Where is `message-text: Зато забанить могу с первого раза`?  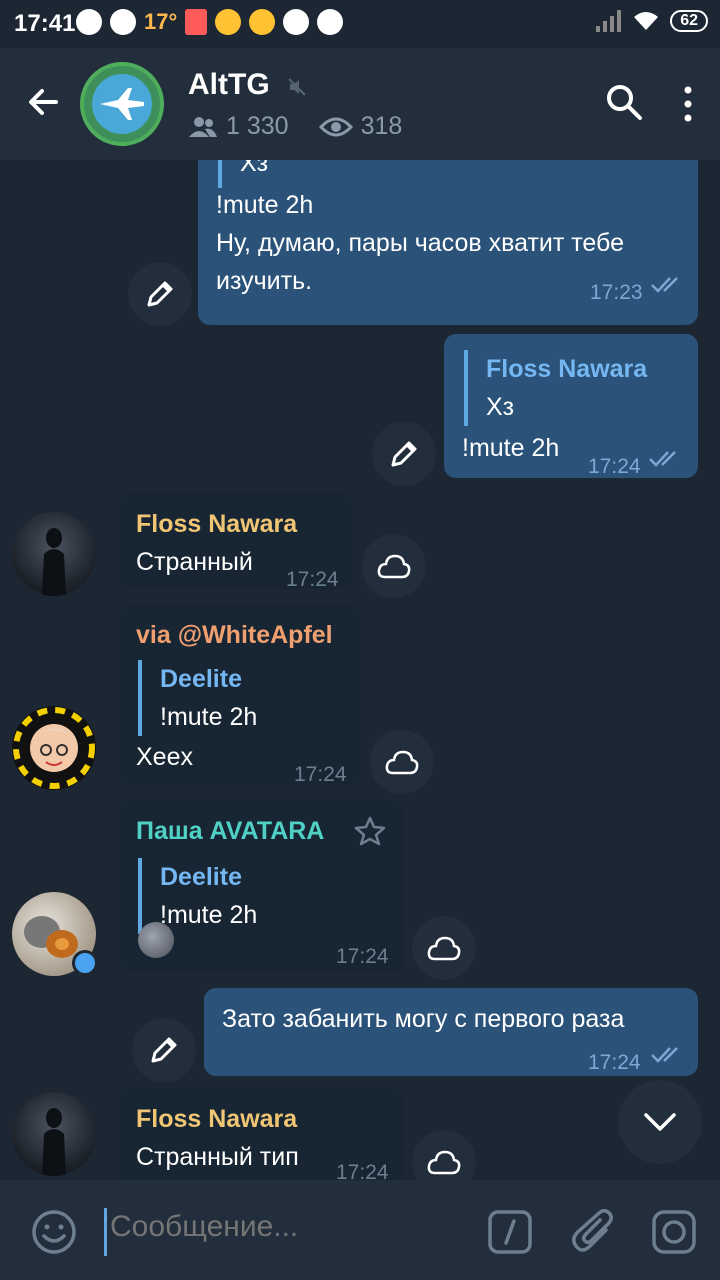
message-text: Зато забанить могу с первого раза is located at coordinates (423, 1019).